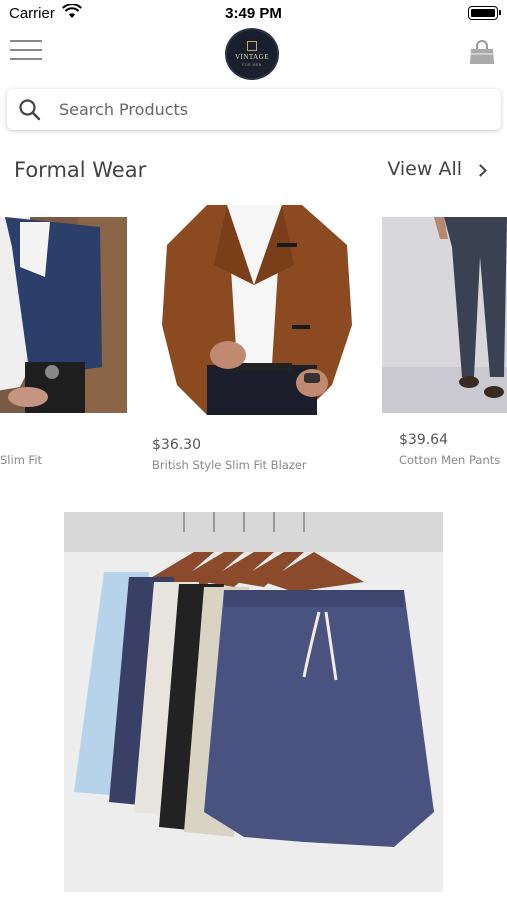 Image resolution: width=507 pixels, height=900 pixels. What do you see at coordinates (252, 46) in the screenshot?
I see `crest-icon` at bounding box center [252, 46].